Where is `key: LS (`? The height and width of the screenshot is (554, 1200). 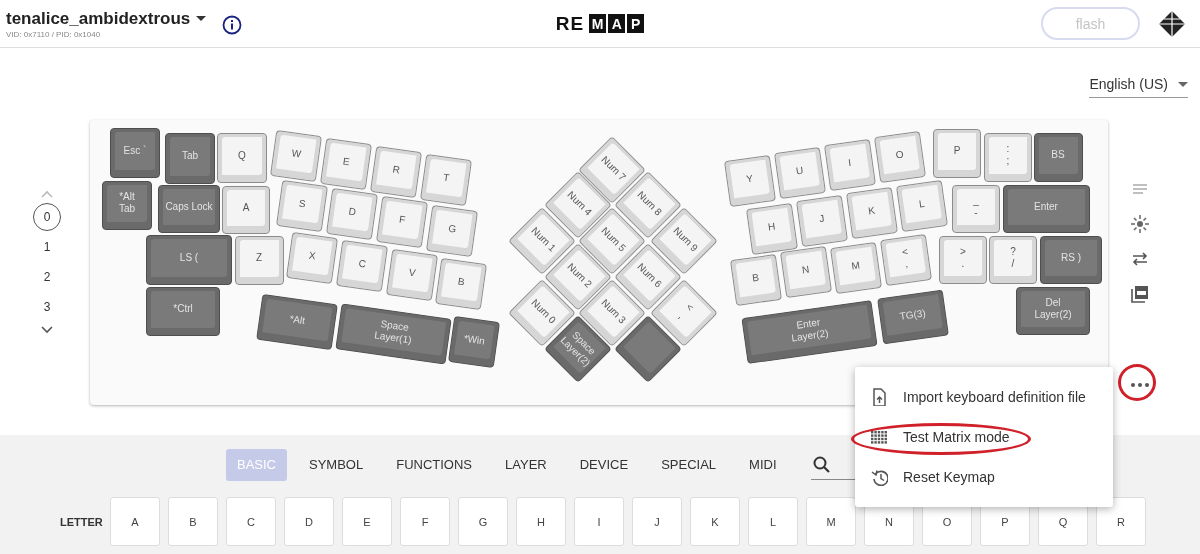
key: LS ( is located at coordinates (189, 260).